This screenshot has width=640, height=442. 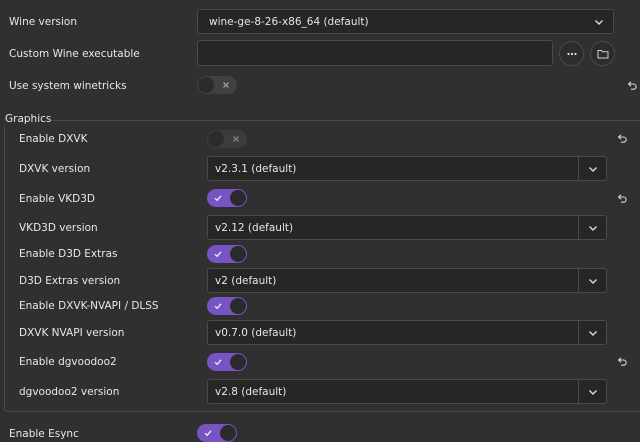 I want to click on d3d-extras-version-value: v2 (default), so click(x=246, y=281).